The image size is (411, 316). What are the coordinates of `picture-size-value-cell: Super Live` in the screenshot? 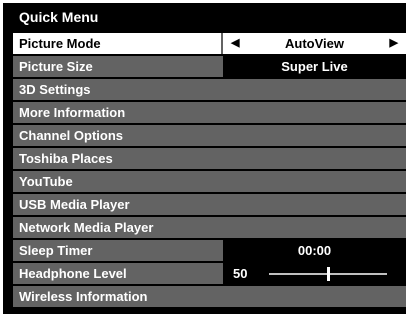 It's located at (314, 66).